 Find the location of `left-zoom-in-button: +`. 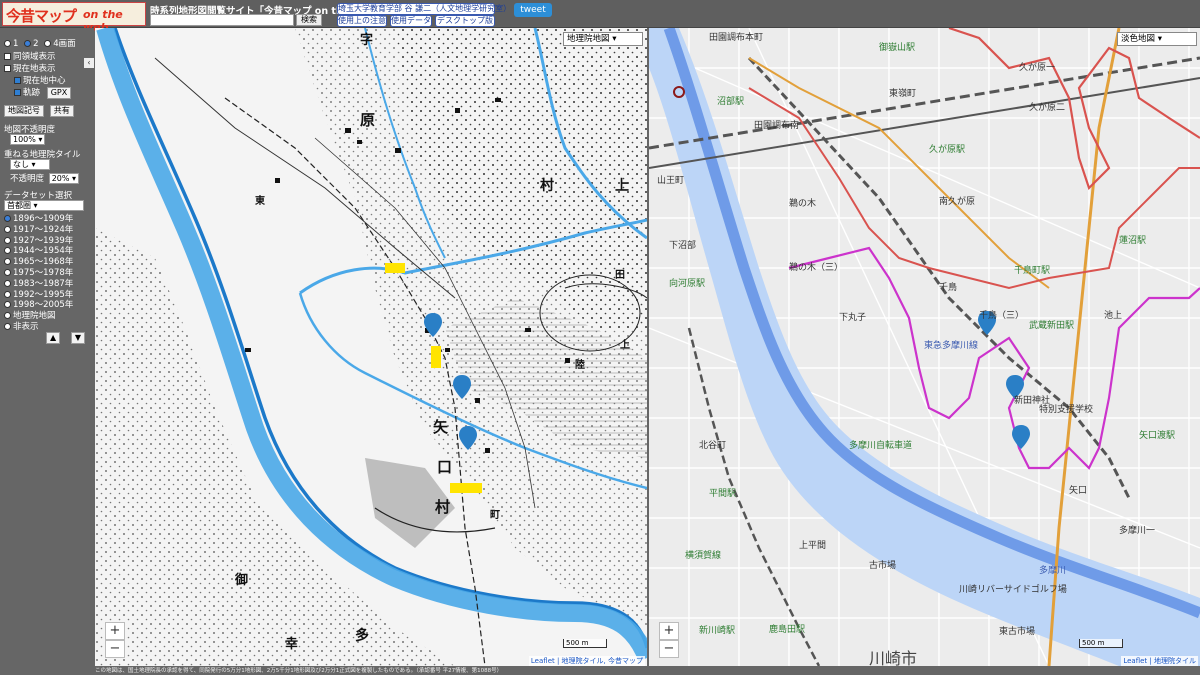

left-zoom-in-button: + is located at coordinates (115, 631).